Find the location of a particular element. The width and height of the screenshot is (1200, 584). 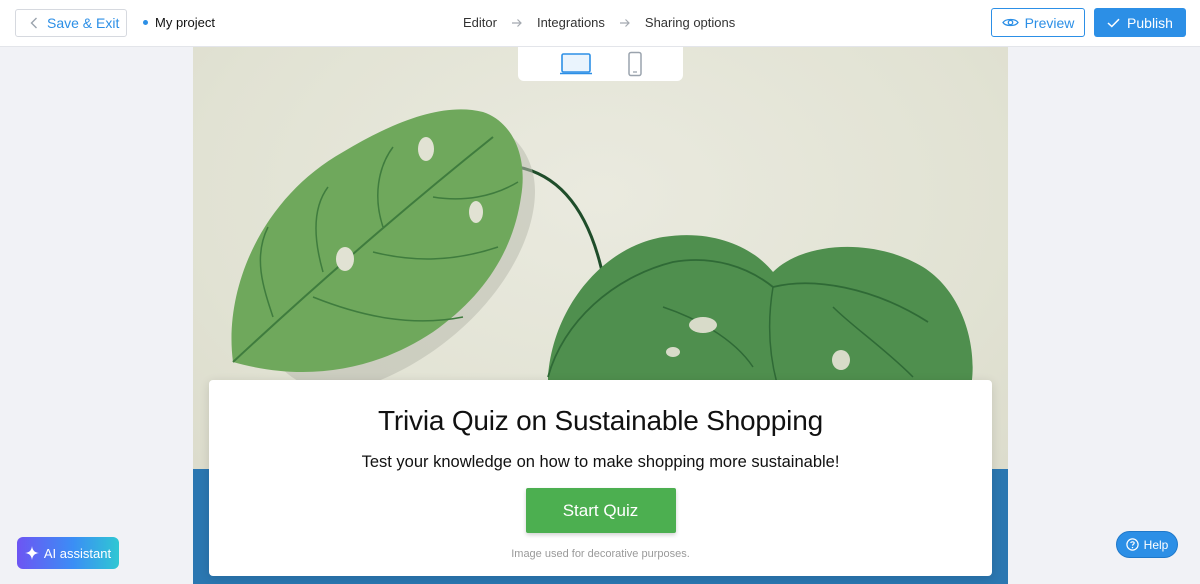

step-editor: Editor is located at coordinates (480, 22).